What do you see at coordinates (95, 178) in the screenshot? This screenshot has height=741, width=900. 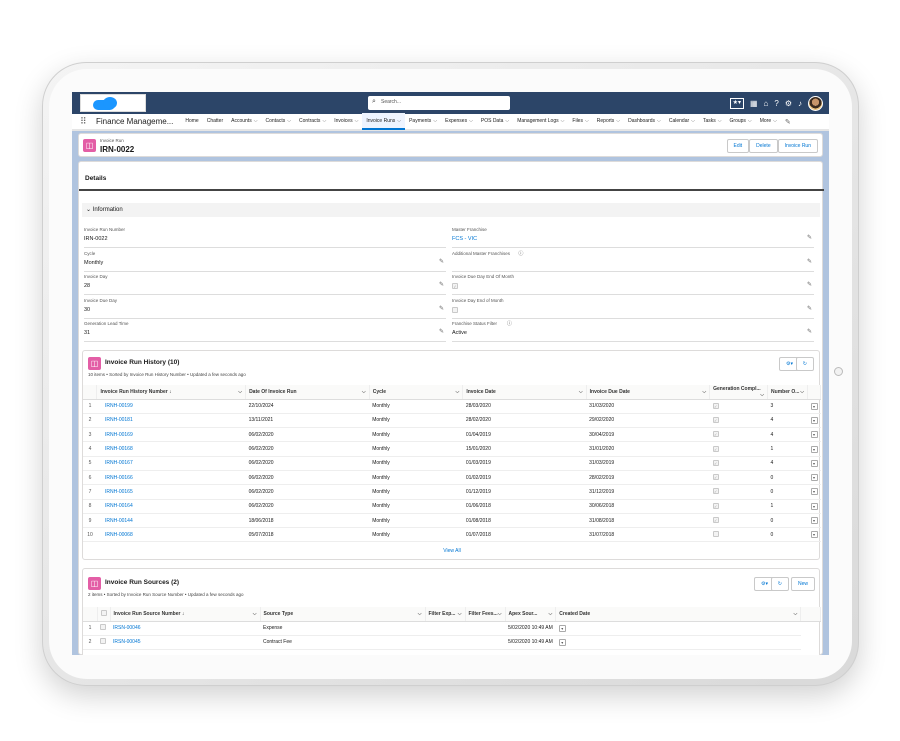 I see `tab-details: Details` at bounding box center [95, 178].